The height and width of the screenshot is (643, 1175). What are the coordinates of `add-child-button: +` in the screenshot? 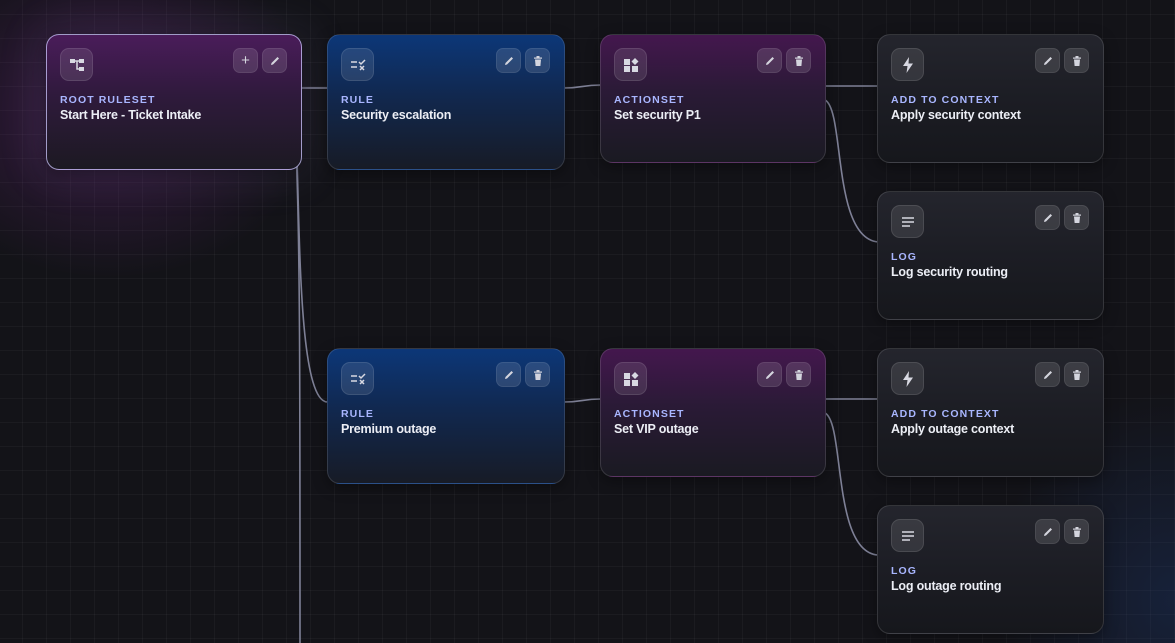 It's located at (245, 60).